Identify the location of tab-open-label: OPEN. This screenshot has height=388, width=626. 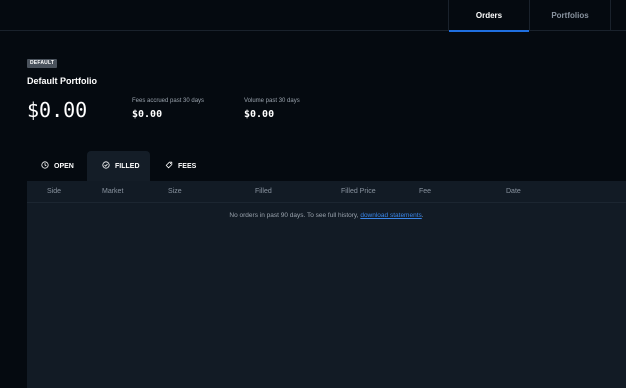
(64, 166).